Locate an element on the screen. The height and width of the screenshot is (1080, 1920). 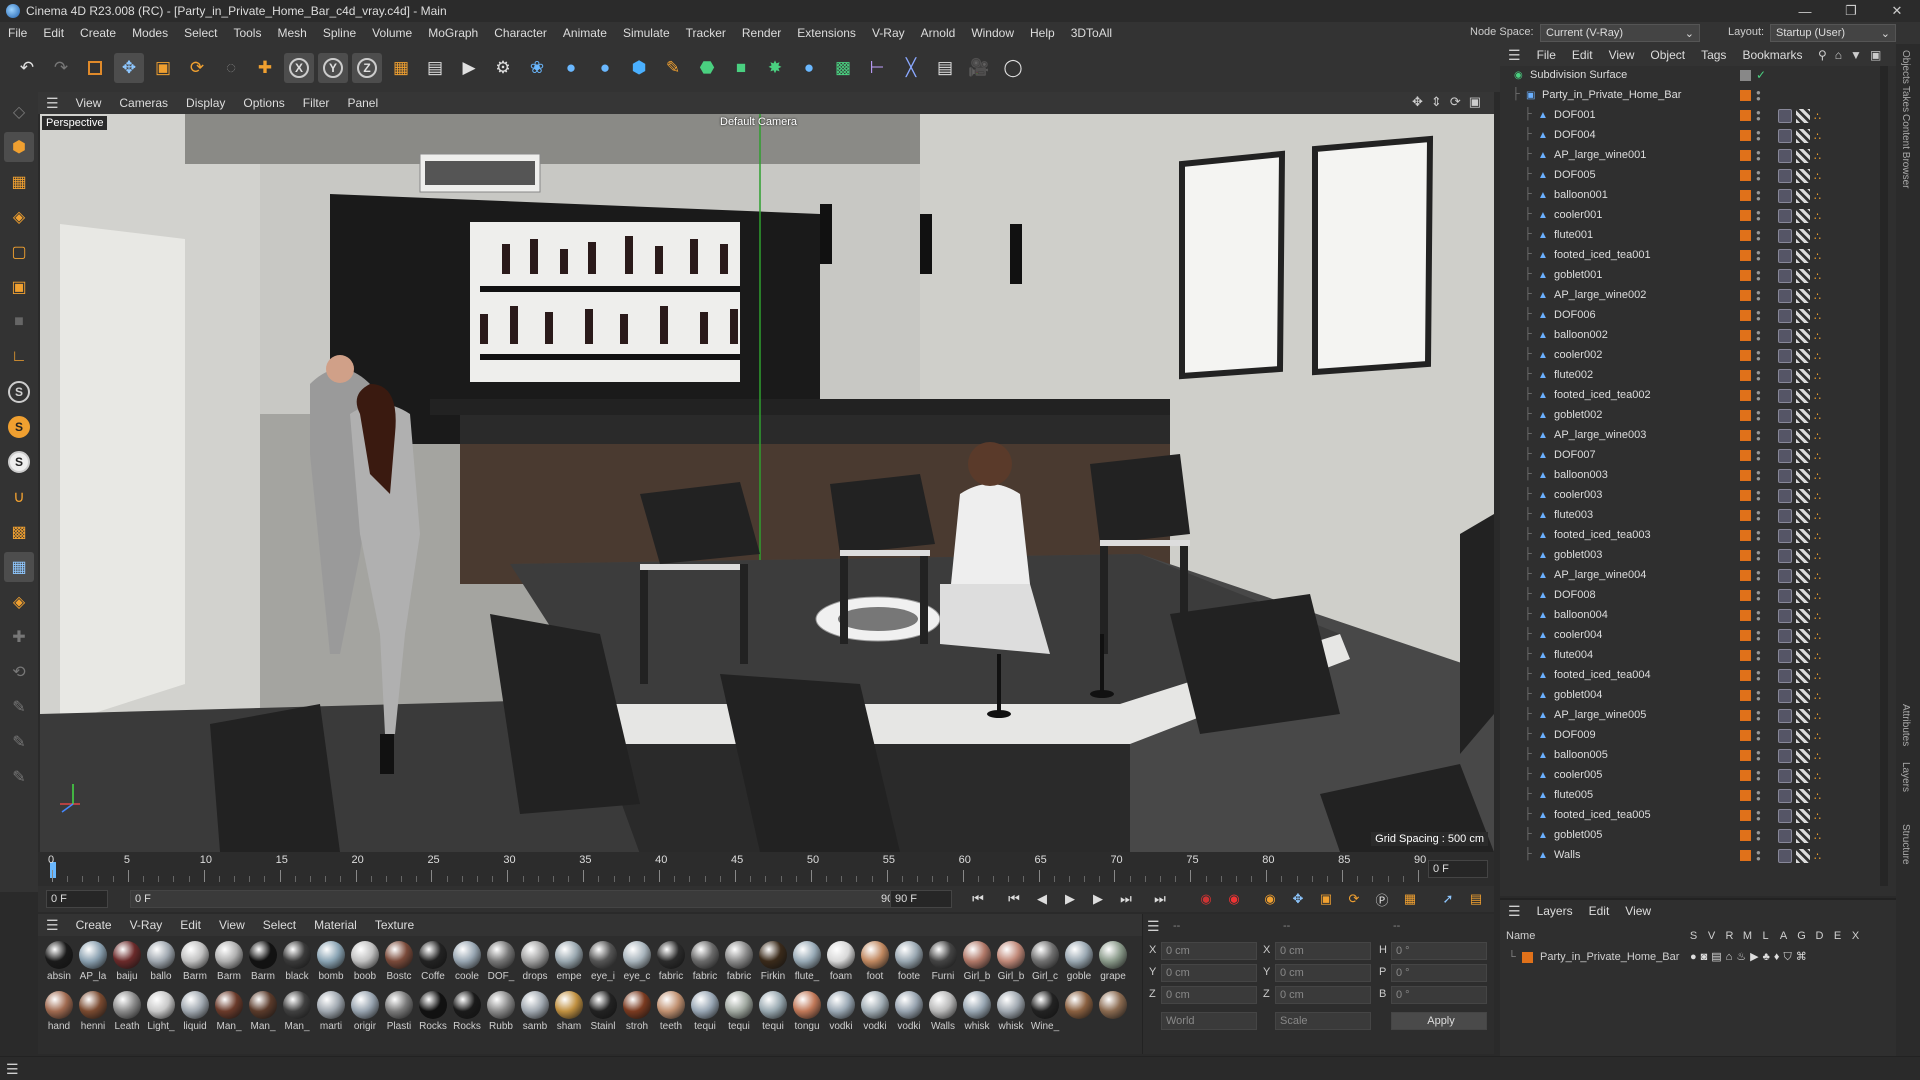
material-swatch: samb is located at coordinates (535, 1013).